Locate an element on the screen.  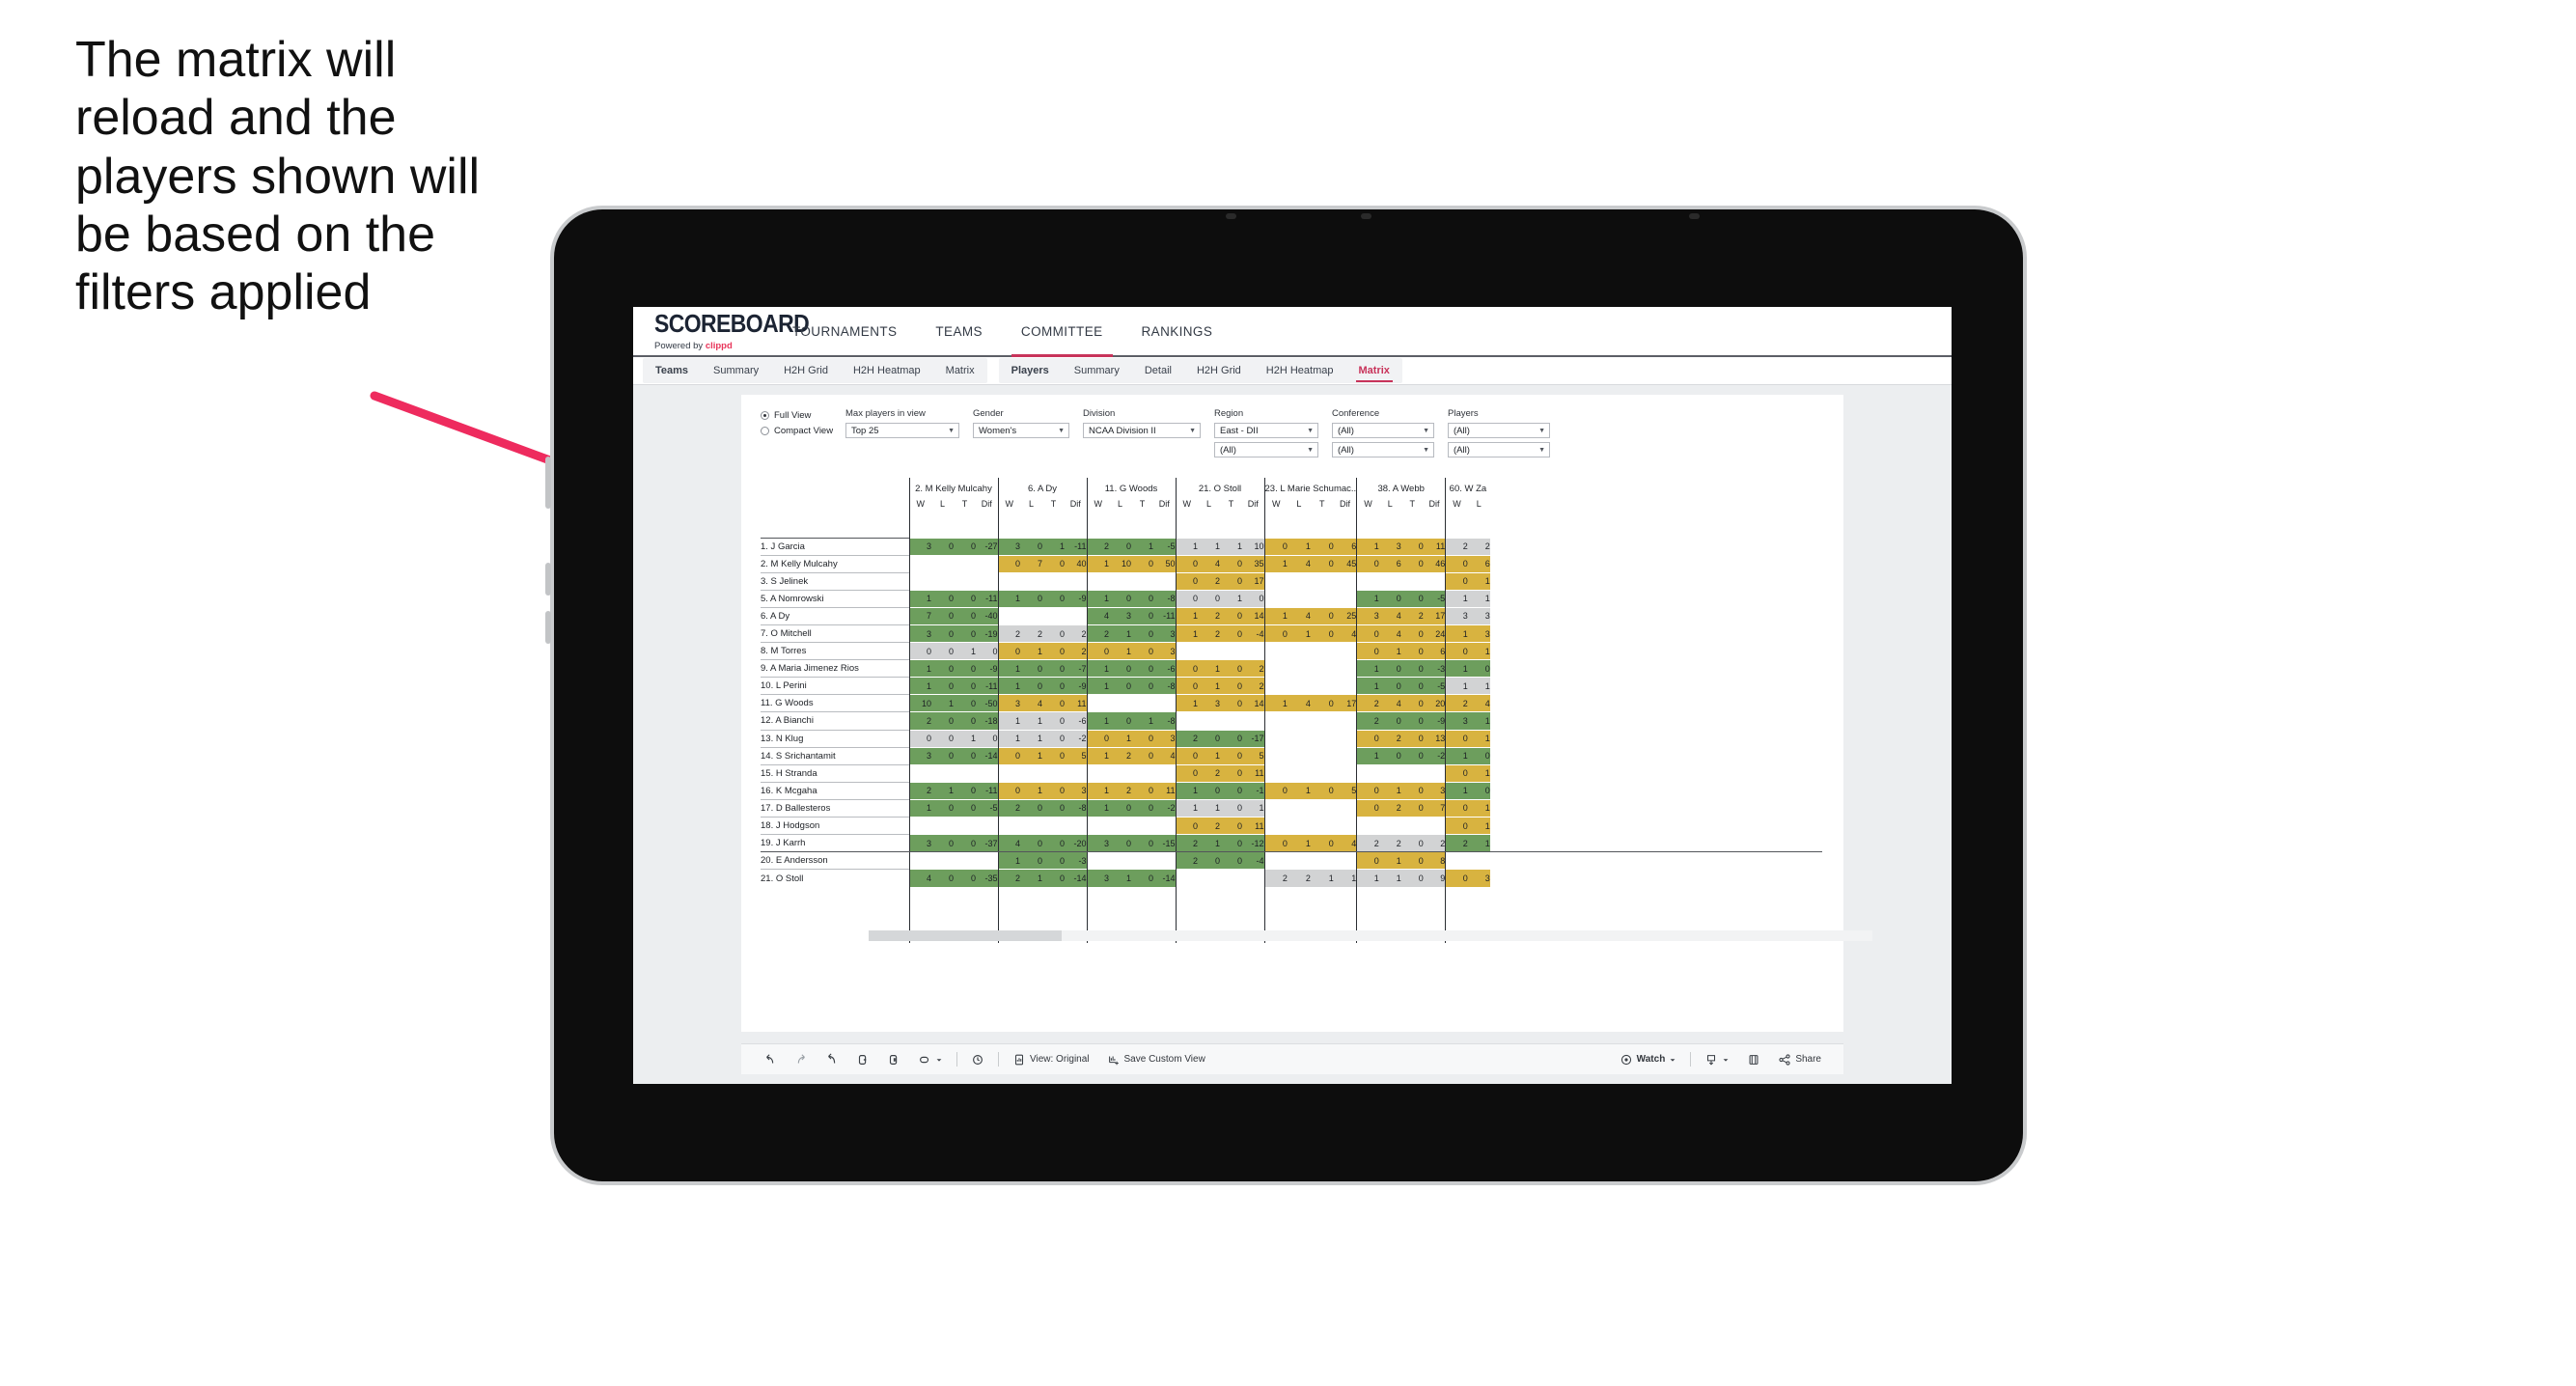
matrix-row: 8. M Torres 0 0 1 0 0 1 0 2 0 1 0 3 0 1 0 6 0 1 is located at coordinates (1125, 651).